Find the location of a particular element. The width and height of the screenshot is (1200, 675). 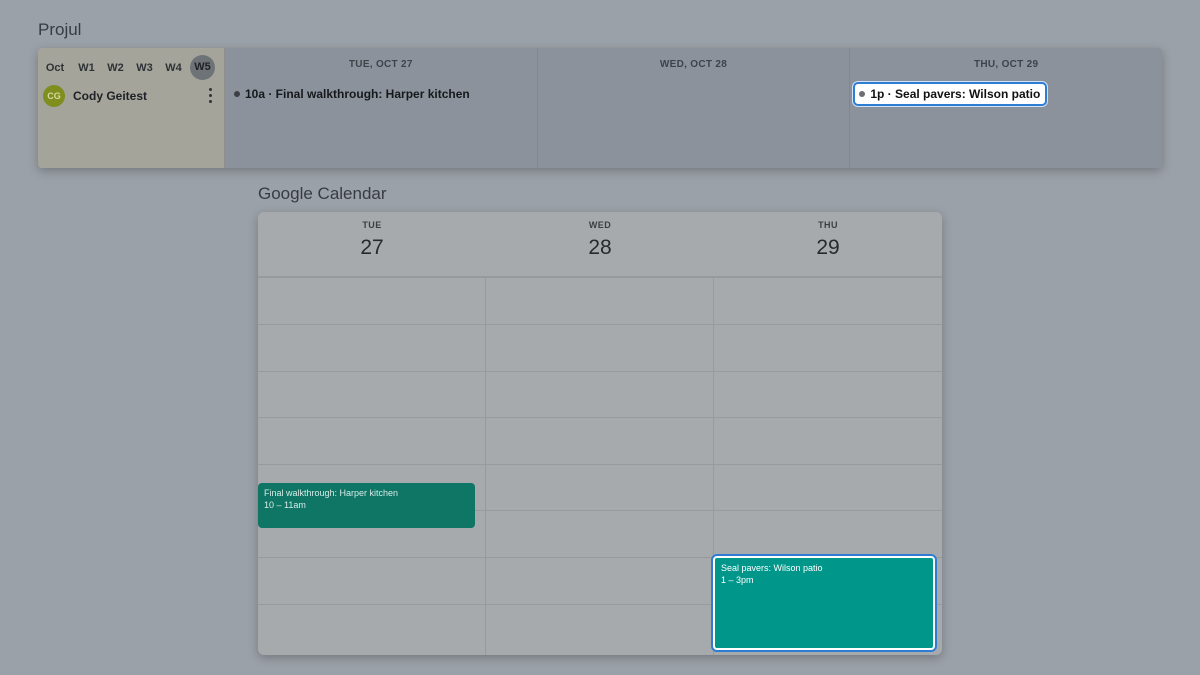

projul-title: Projul is located at coordinates (60, 29).